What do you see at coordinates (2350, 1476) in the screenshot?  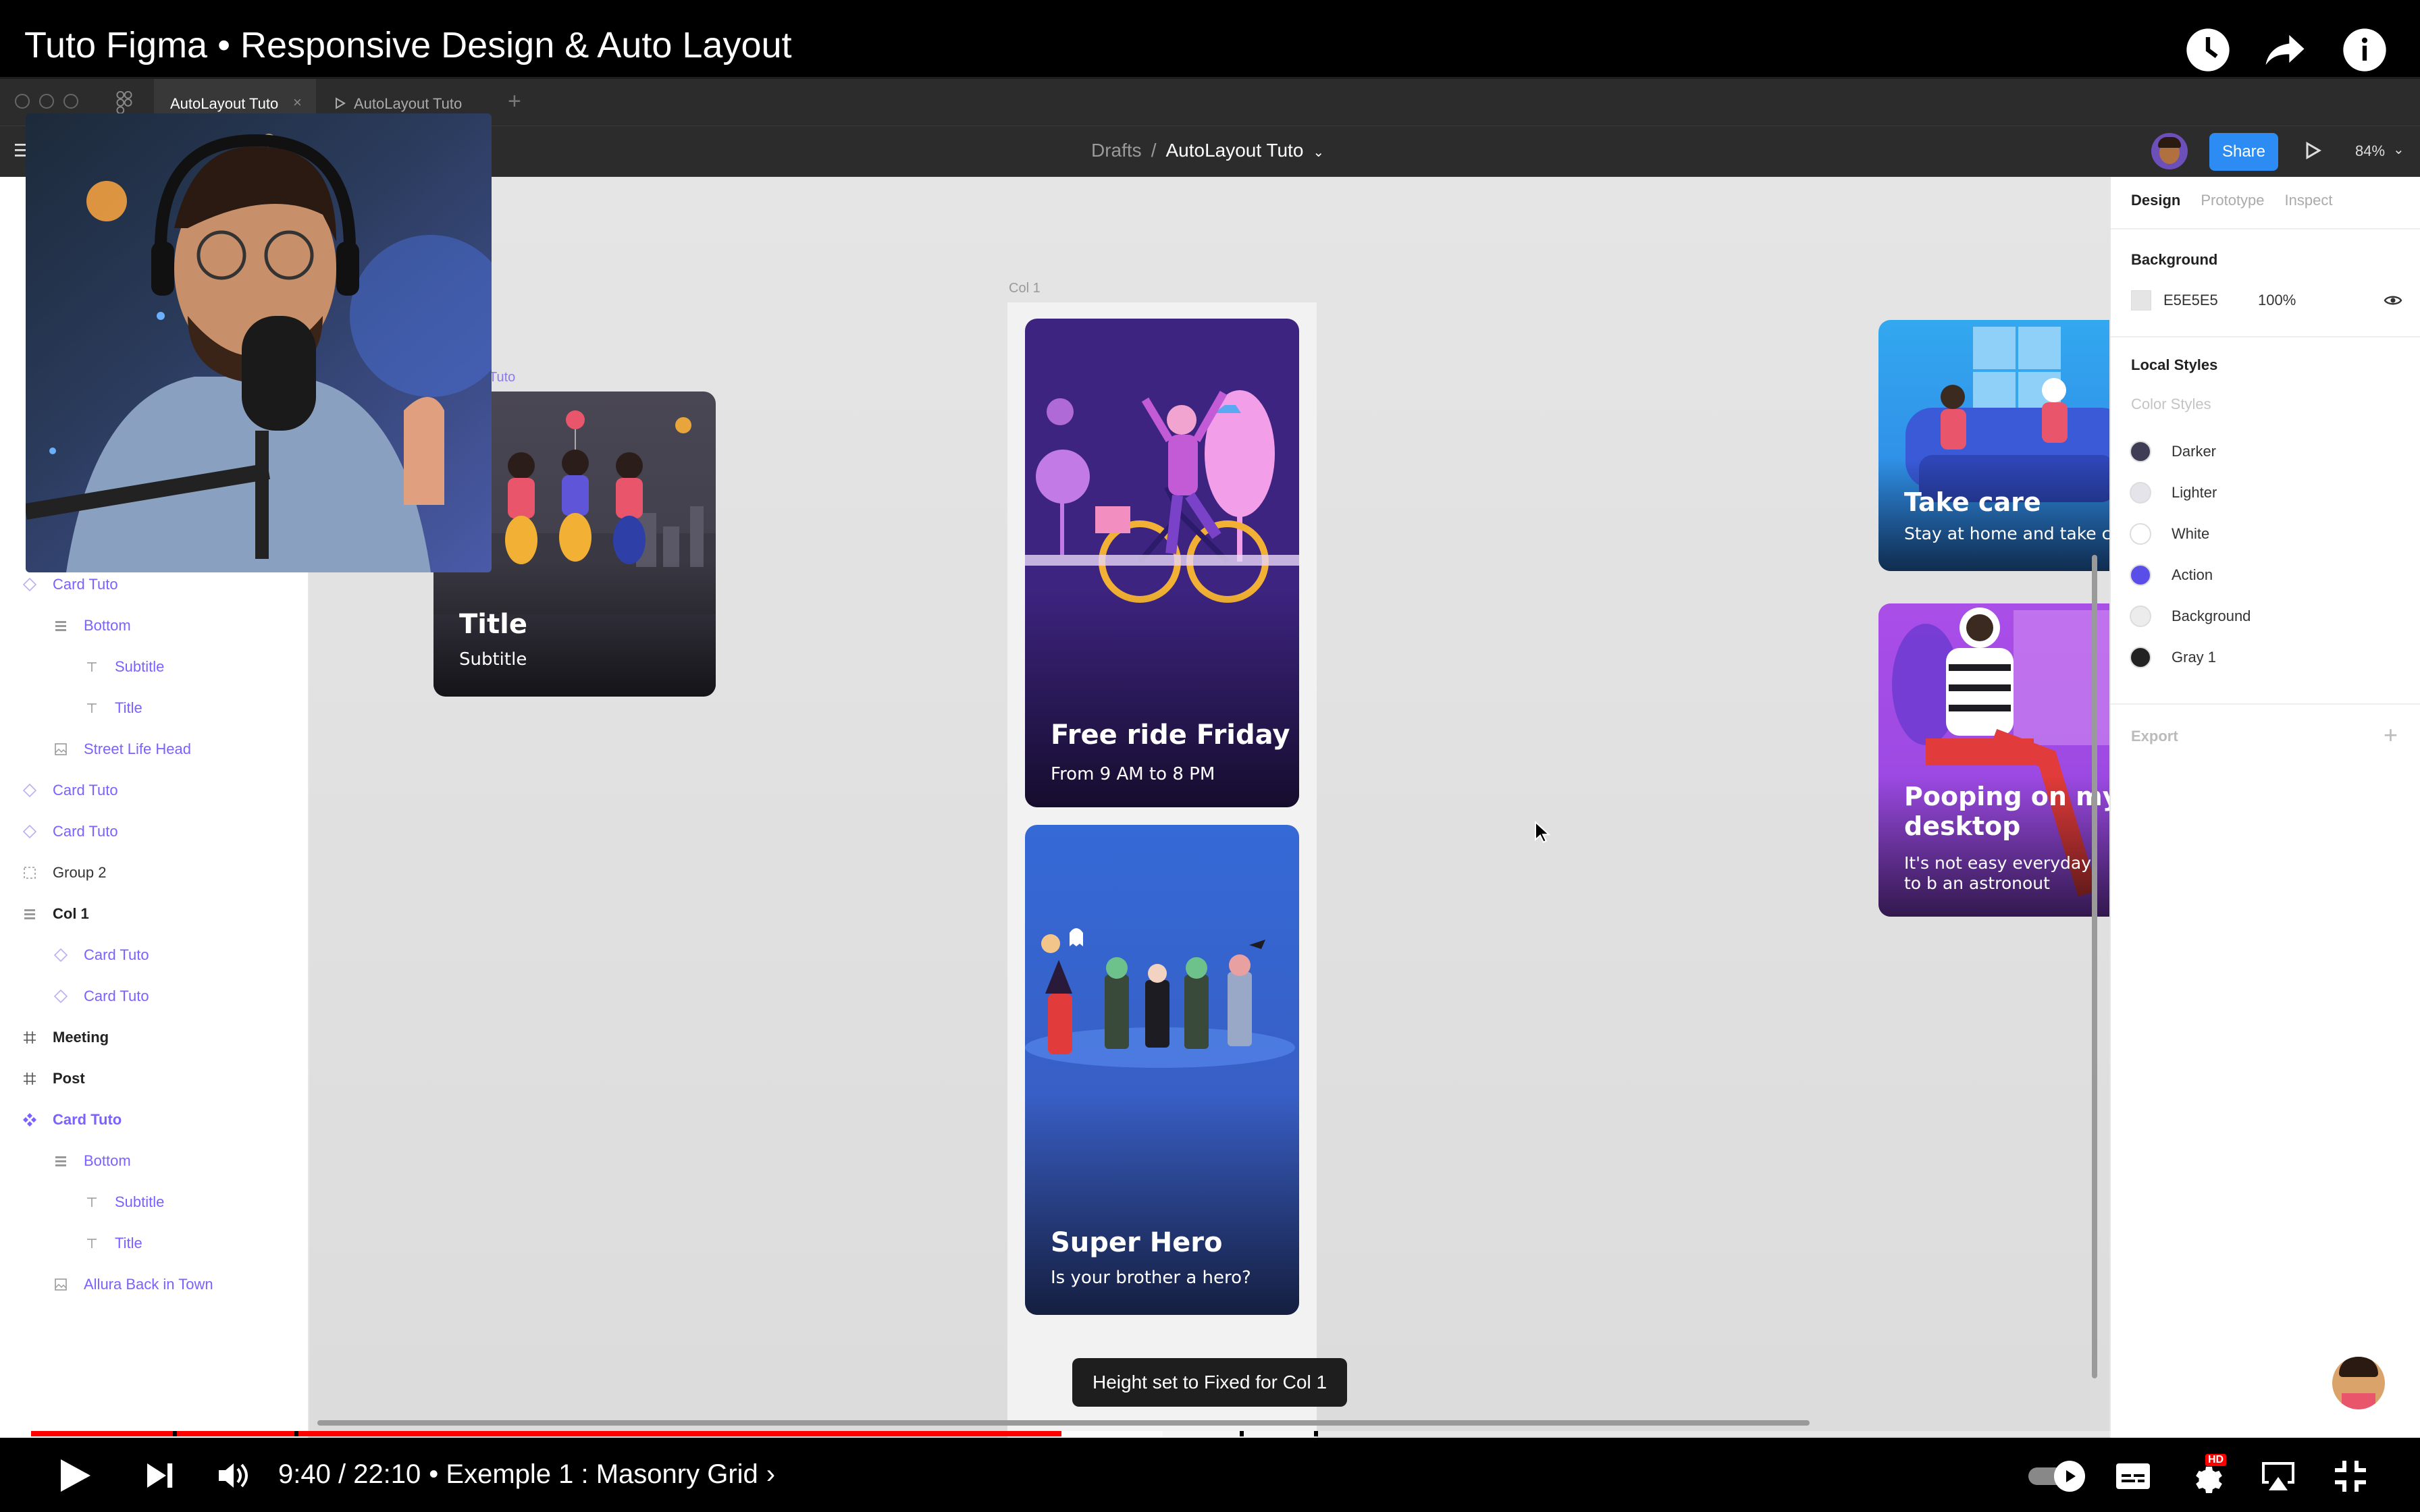 I see `exit-fullscreen-icon` at bounding box center [2350, 1476].